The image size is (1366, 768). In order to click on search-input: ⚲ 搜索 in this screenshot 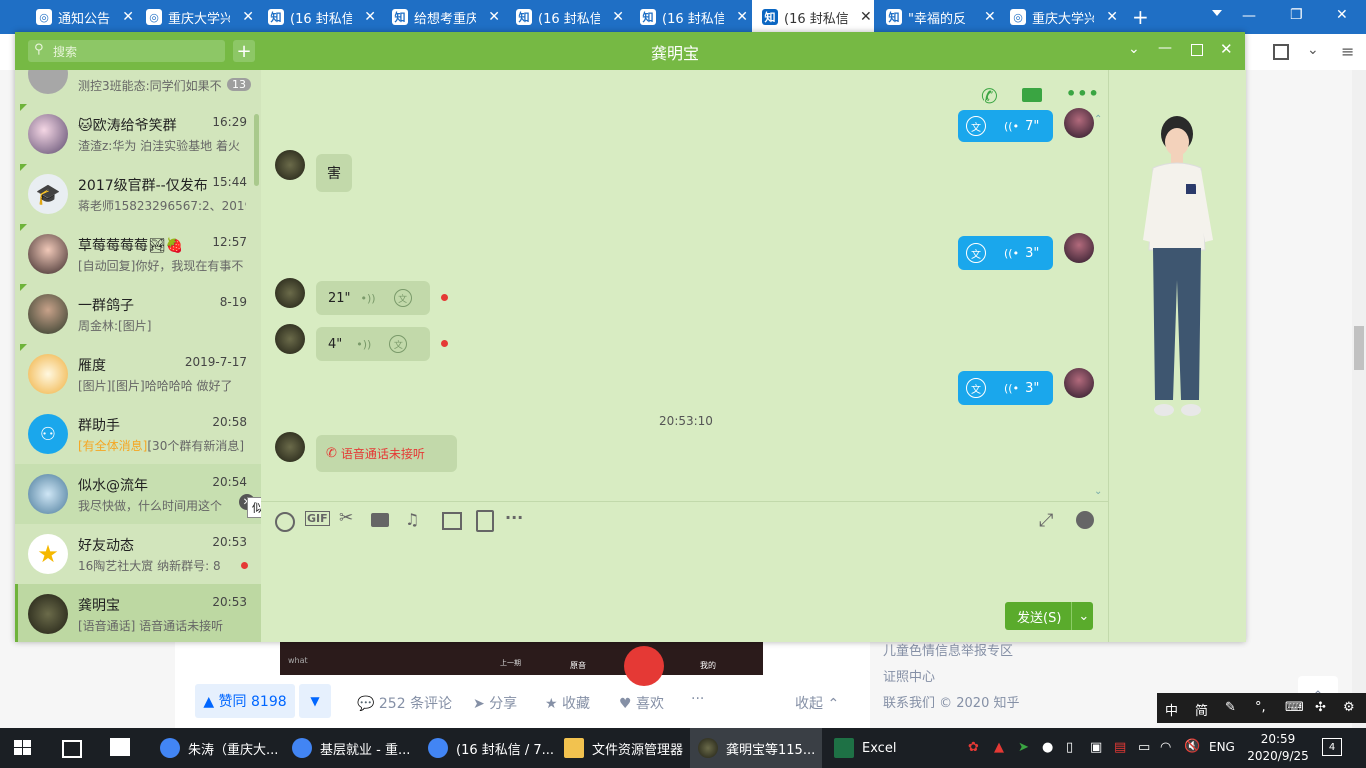, I will do `click(126, 51)`.